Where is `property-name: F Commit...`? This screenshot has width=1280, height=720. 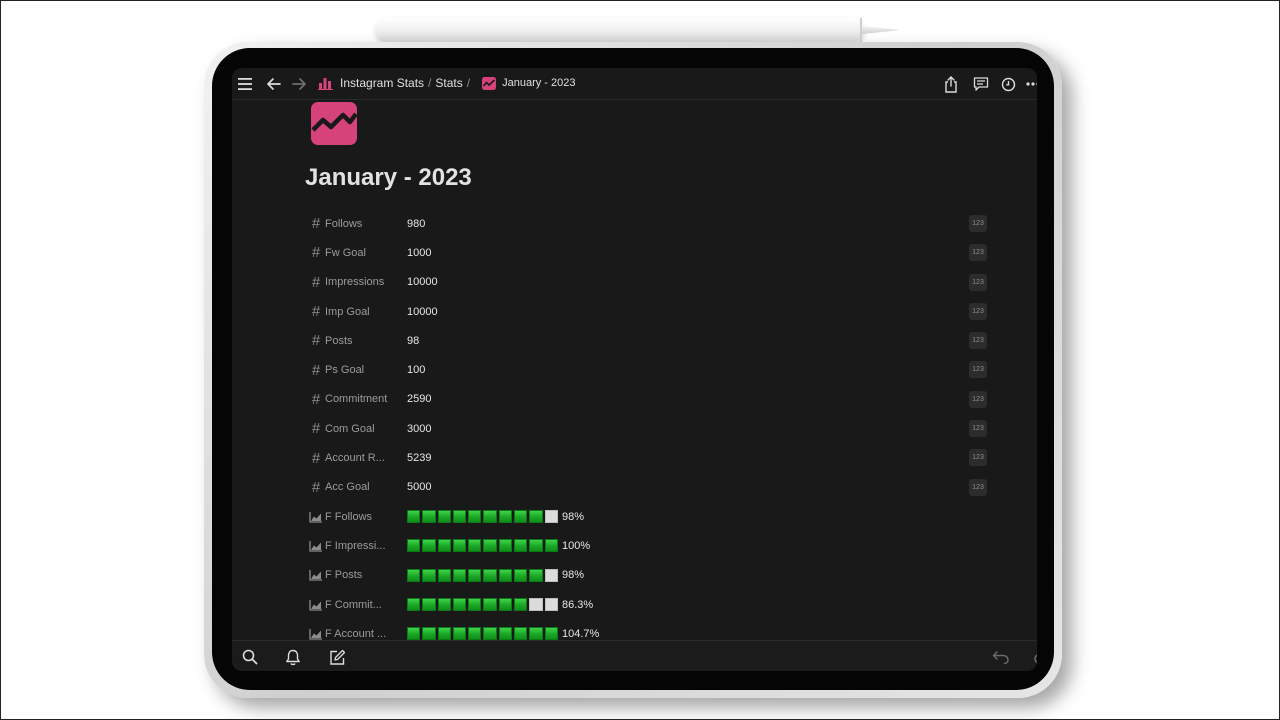 property-name: F Commit... is located at coordinates (366, 605).